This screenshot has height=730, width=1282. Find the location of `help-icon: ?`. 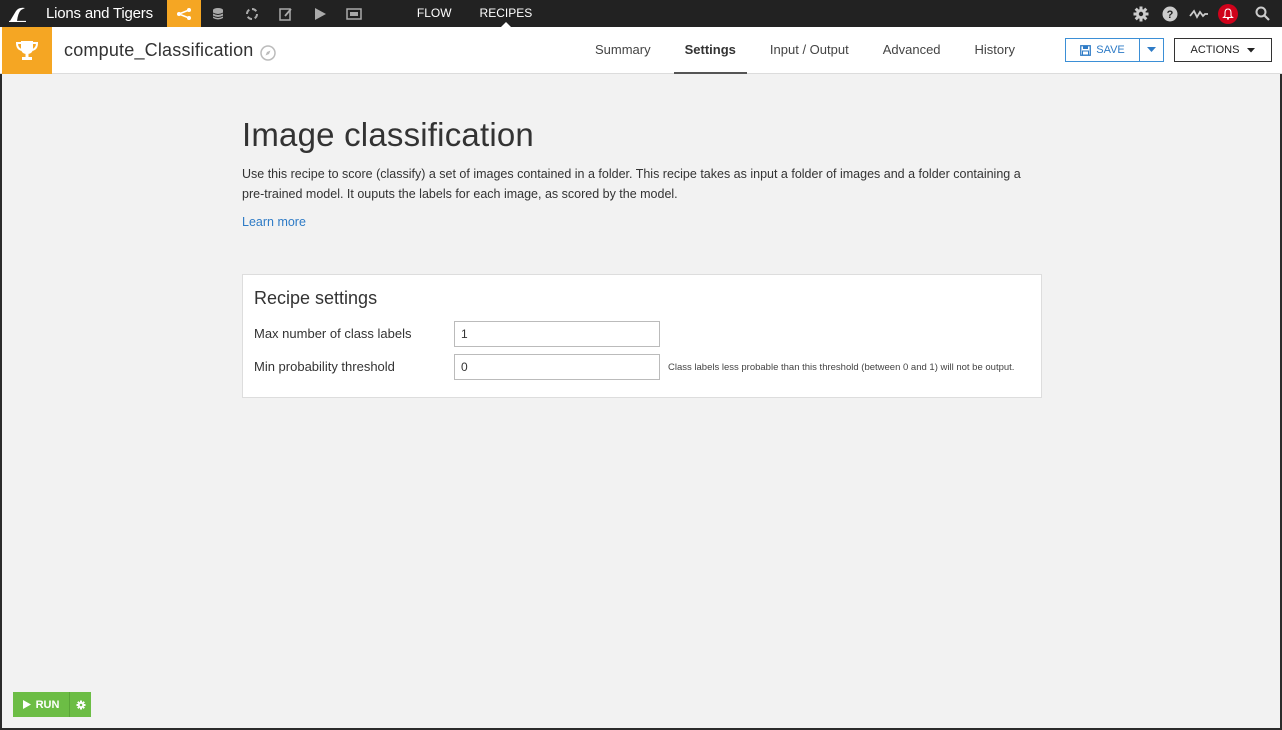

help-icon: ? is located at coordinates (1169, 13).